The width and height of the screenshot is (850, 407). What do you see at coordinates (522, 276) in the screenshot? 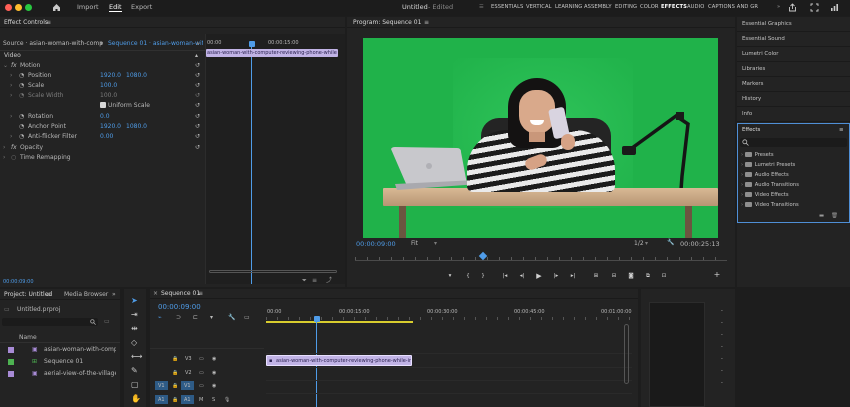
I see `step-back-icon: ◂|` at bounding box center [522, 276].